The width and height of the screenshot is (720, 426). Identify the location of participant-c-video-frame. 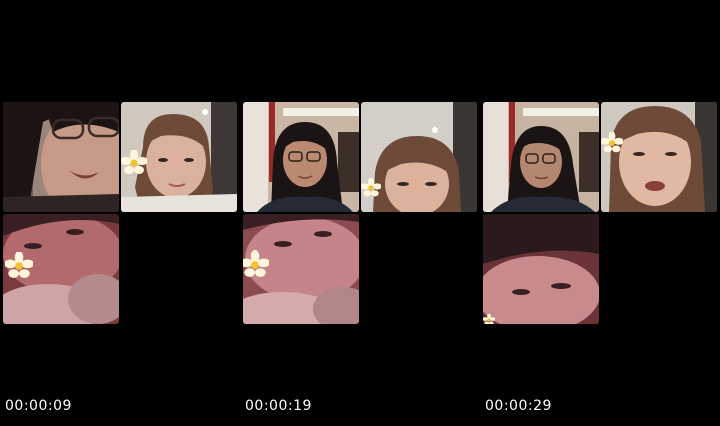
(541, 269).